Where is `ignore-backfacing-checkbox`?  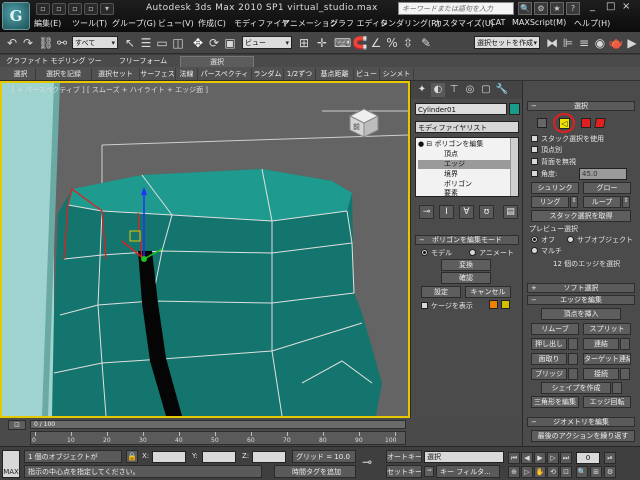 ignore-backfacing-checkbox is located at coordinates (534, 161).